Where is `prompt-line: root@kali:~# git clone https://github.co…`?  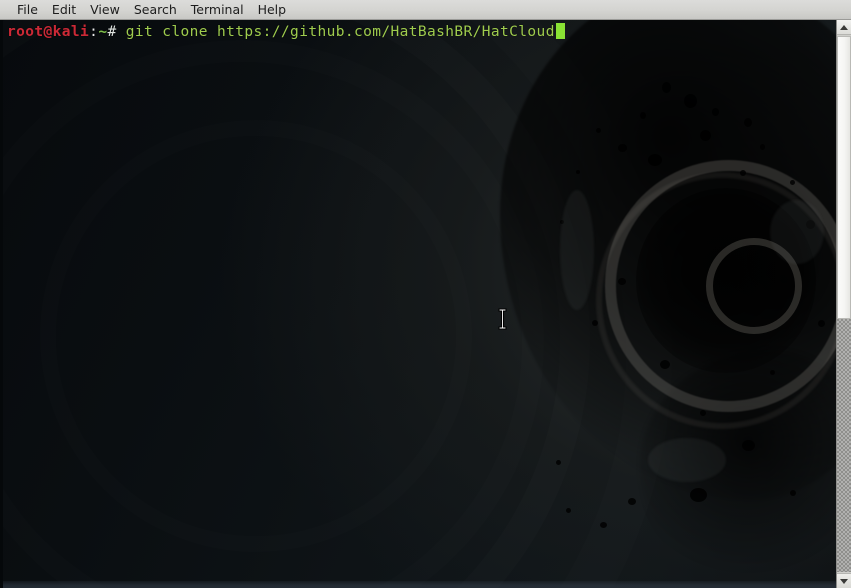 prompt-line: root@kali:~# git clone https://github.co… is located at coordinates (286, 32).